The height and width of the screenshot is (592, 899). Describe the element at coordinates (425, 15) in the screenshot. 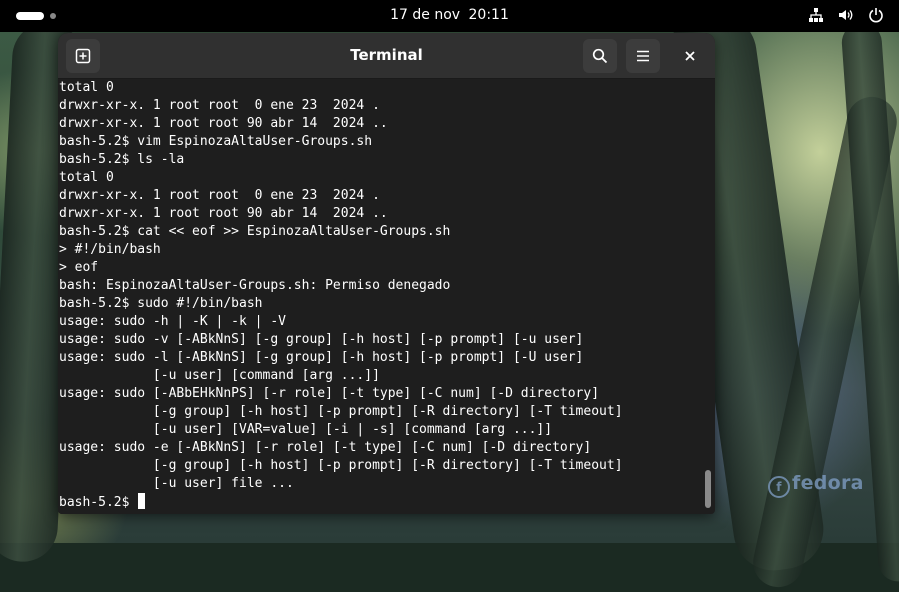

I see `clock-date: 17 de nov` at that location.